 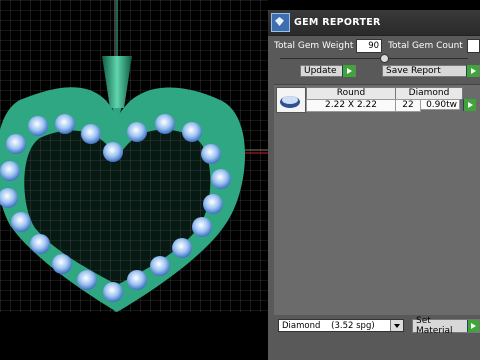 What do you see at coordinates (291, 100) in the screenshot?
I see `gem-thumbnail-icon` at bounding box center [291, 100].